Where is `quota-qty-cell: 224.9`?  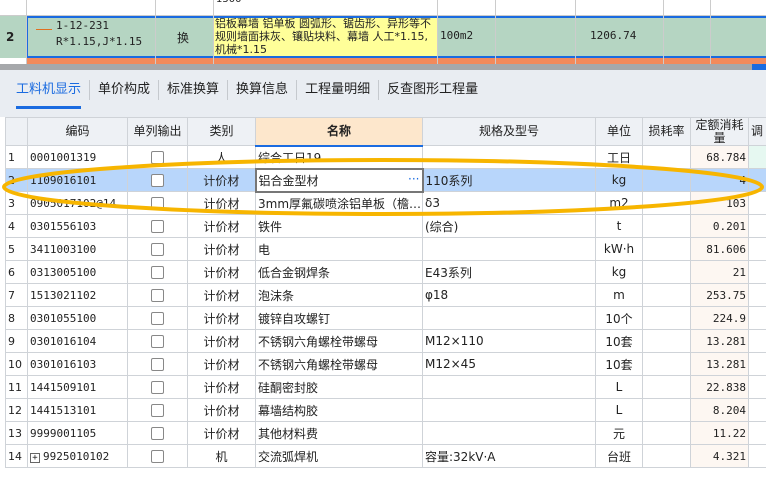
quota-qty-cell: 224.9 is located at coordinates (719, 318).